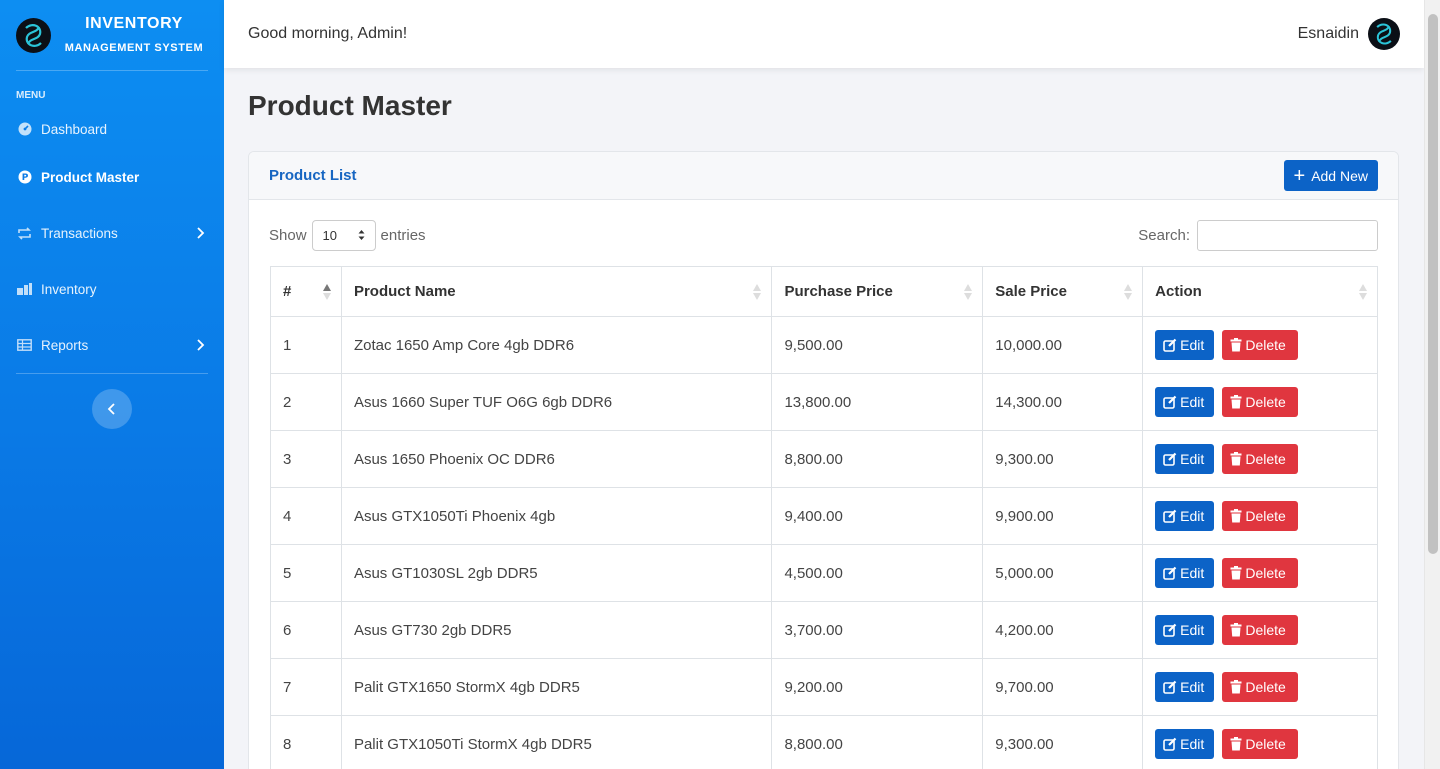  I want to click on svg-text: P, so click(24, 178).